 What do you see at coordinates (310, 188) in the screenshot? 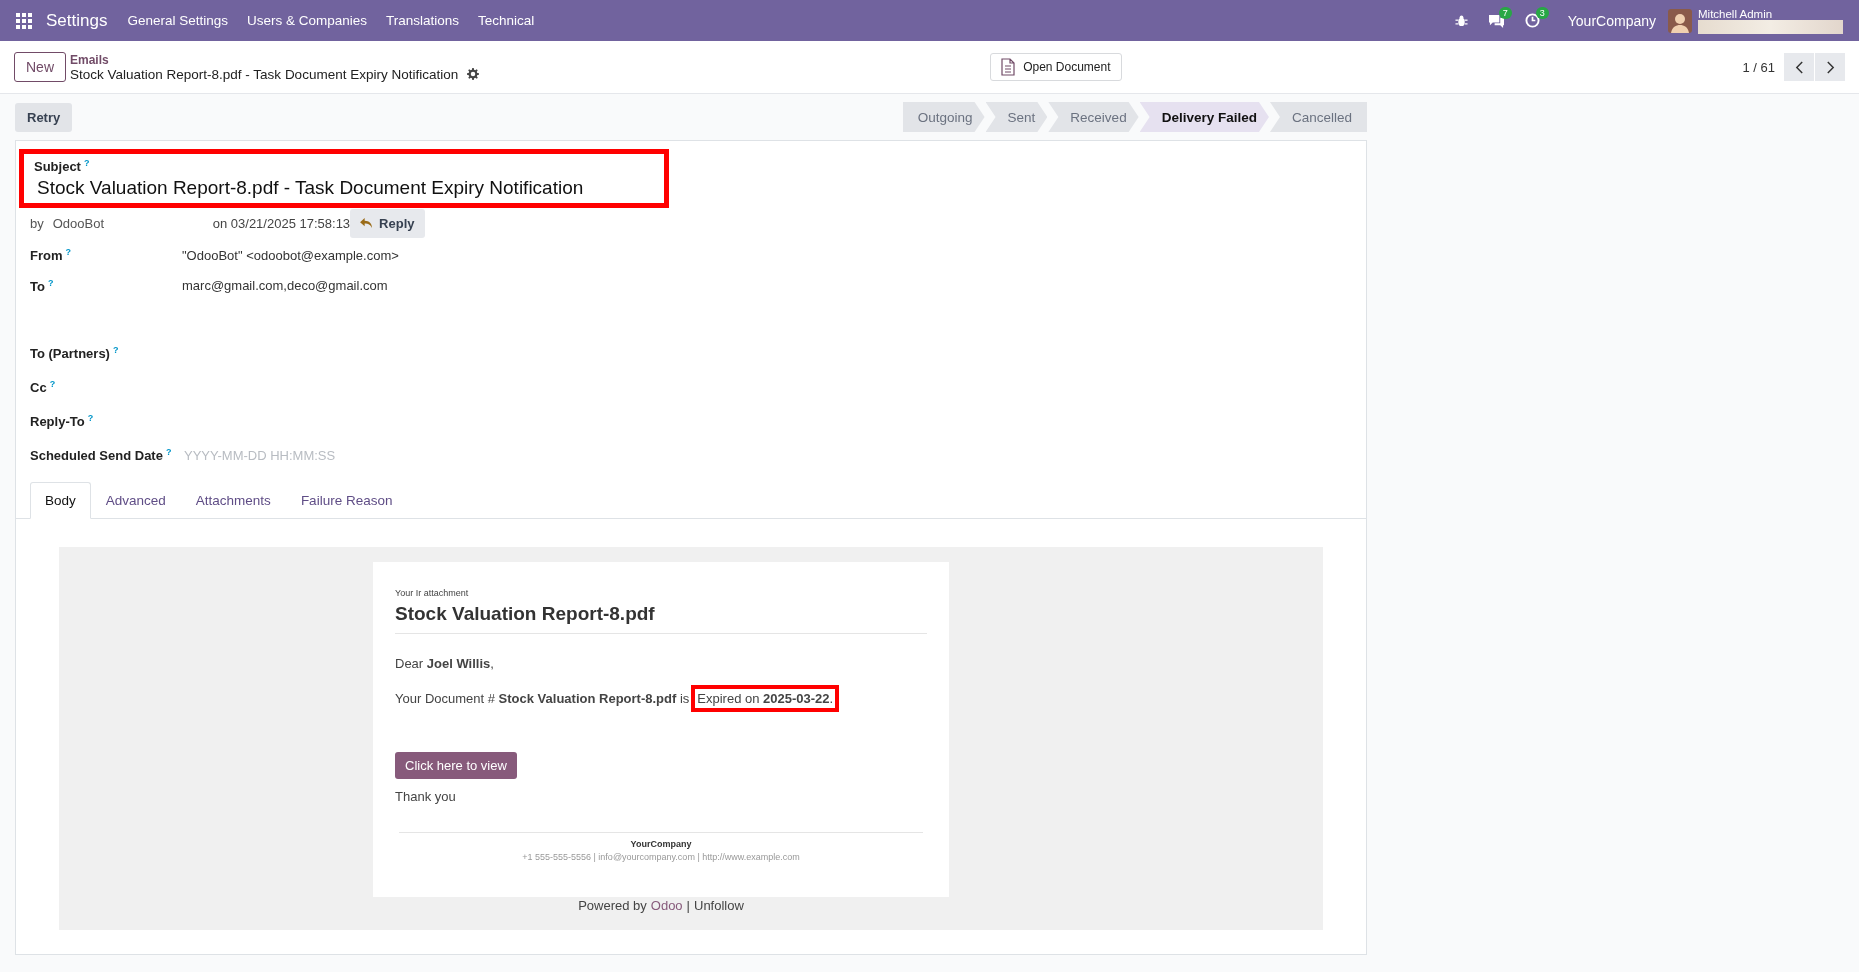
I see `subject-value: Stock Valuation Report-8.pdf - Task Document Expiry Notification` at bounding box center [310, 188].